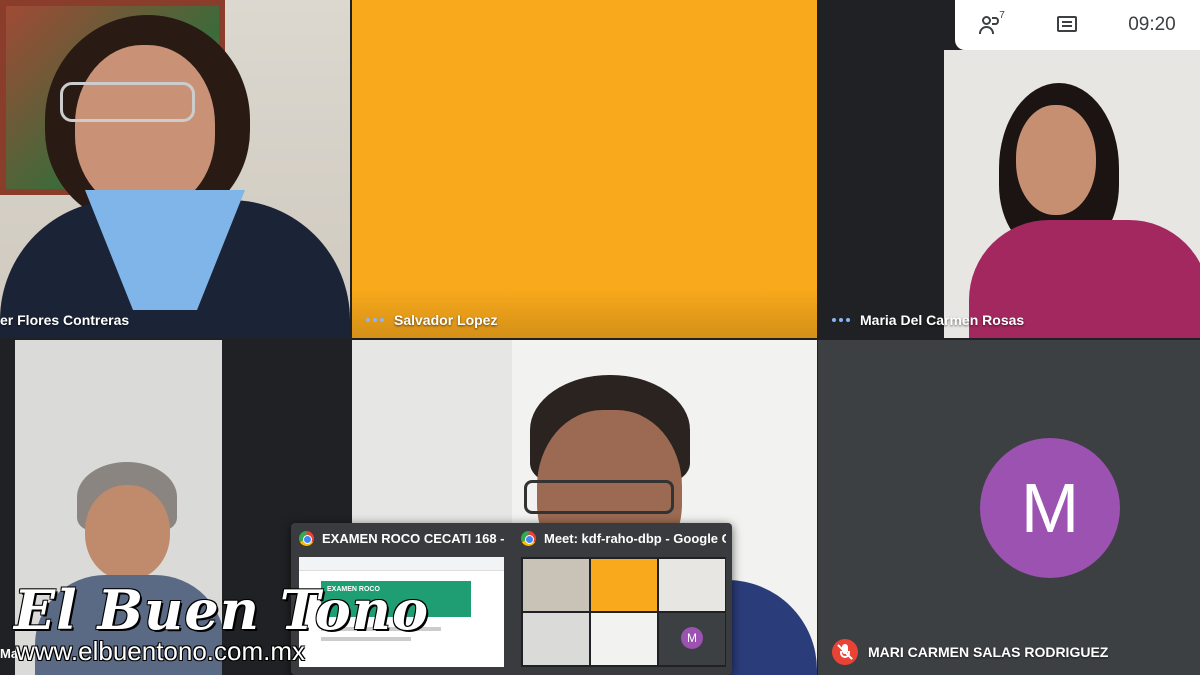  What do you see at coordinates (1152, 24) in the screenshot?
I see `clock: 09:20` at bounding box center [1152, 24].